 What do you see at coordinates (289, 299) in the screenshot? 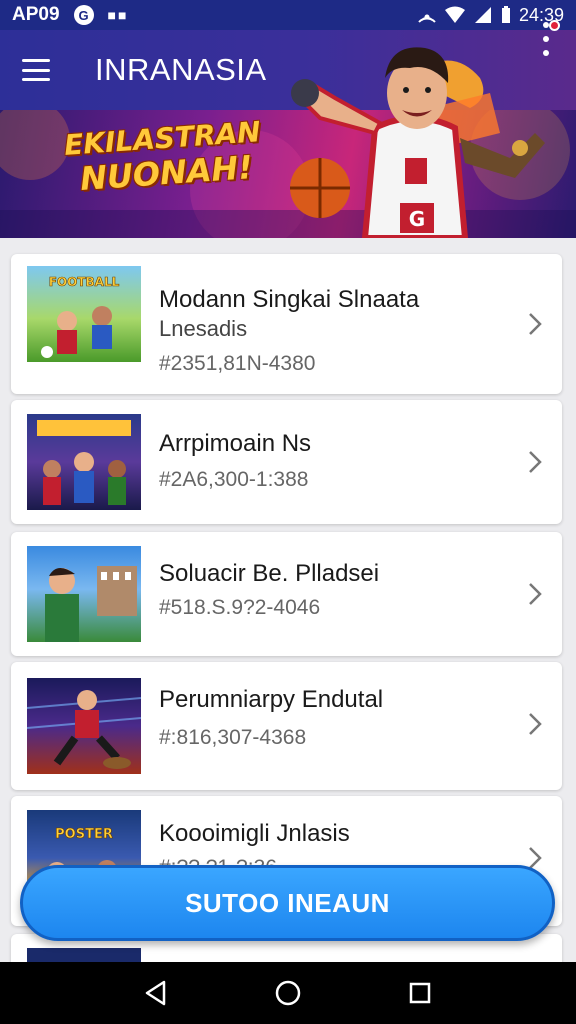
I see `item-title: Modann Singkai Slnaata` at bounding box center [289, 299].